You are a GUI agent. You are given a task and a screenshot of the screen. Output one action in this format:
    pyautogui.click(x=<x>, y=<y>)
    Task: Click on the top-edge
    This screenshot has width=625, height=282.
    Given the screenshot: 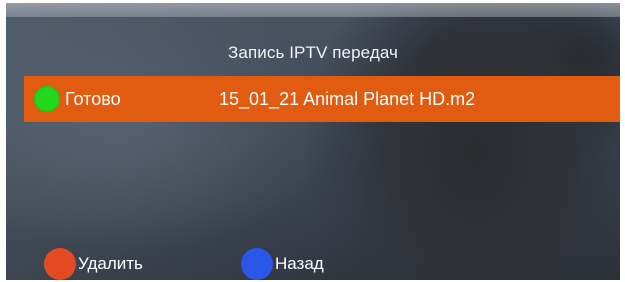 What is the action you would take?
    pyautogui.click(x=313, y=10)
    